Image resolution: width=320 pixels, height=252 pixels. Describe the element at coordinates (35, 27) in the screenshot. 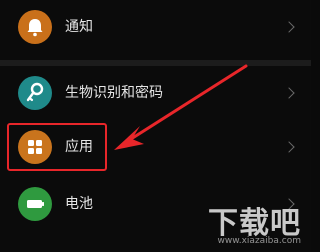

I see `bell-icon` at that location.